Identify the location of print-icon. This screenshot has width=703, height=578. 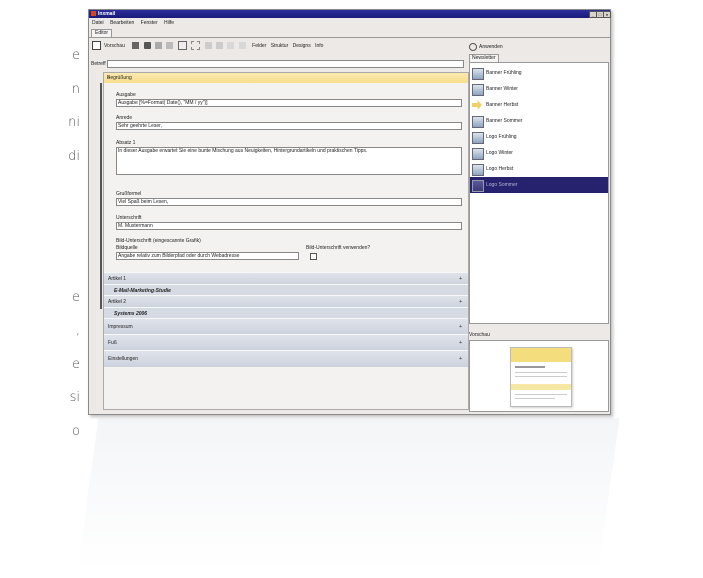
(136, 46).